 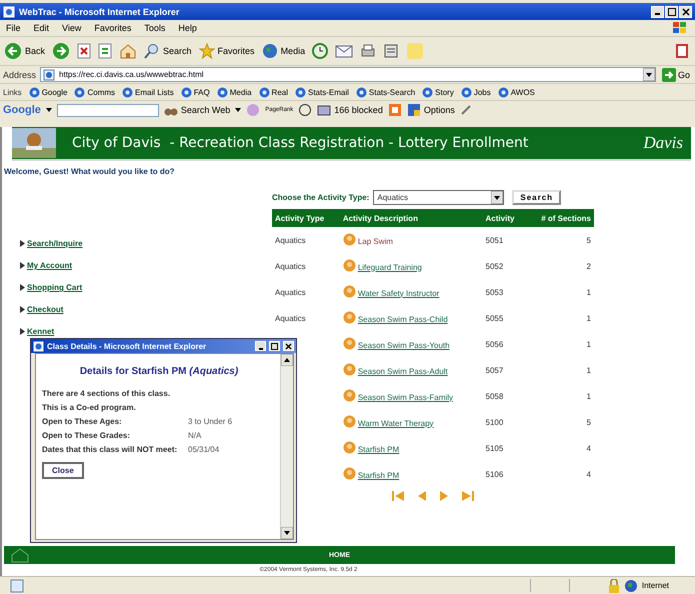 I want to click on column-header: Activity Type, so click(x=306, y=218).